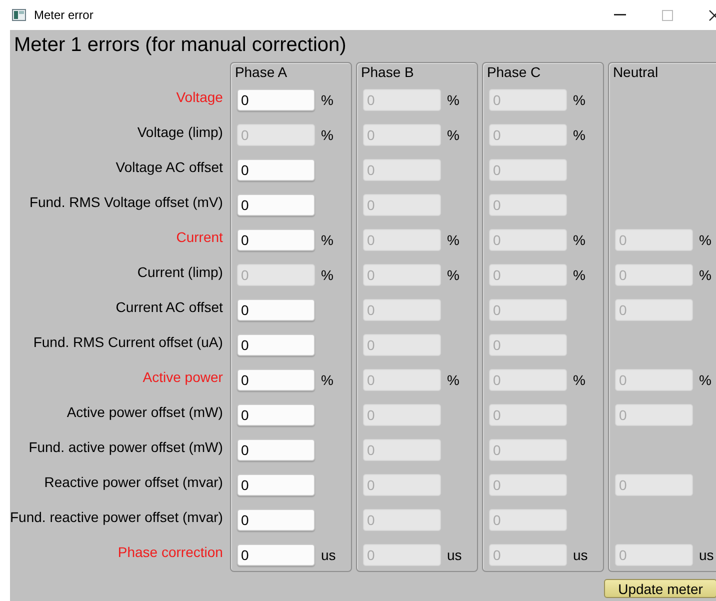 This screenshot has width=716, height=601. Describe the element at coordinates (133, 482) in the screenshot. I see `field-label: Reactive power offset (mvar)` at that location.